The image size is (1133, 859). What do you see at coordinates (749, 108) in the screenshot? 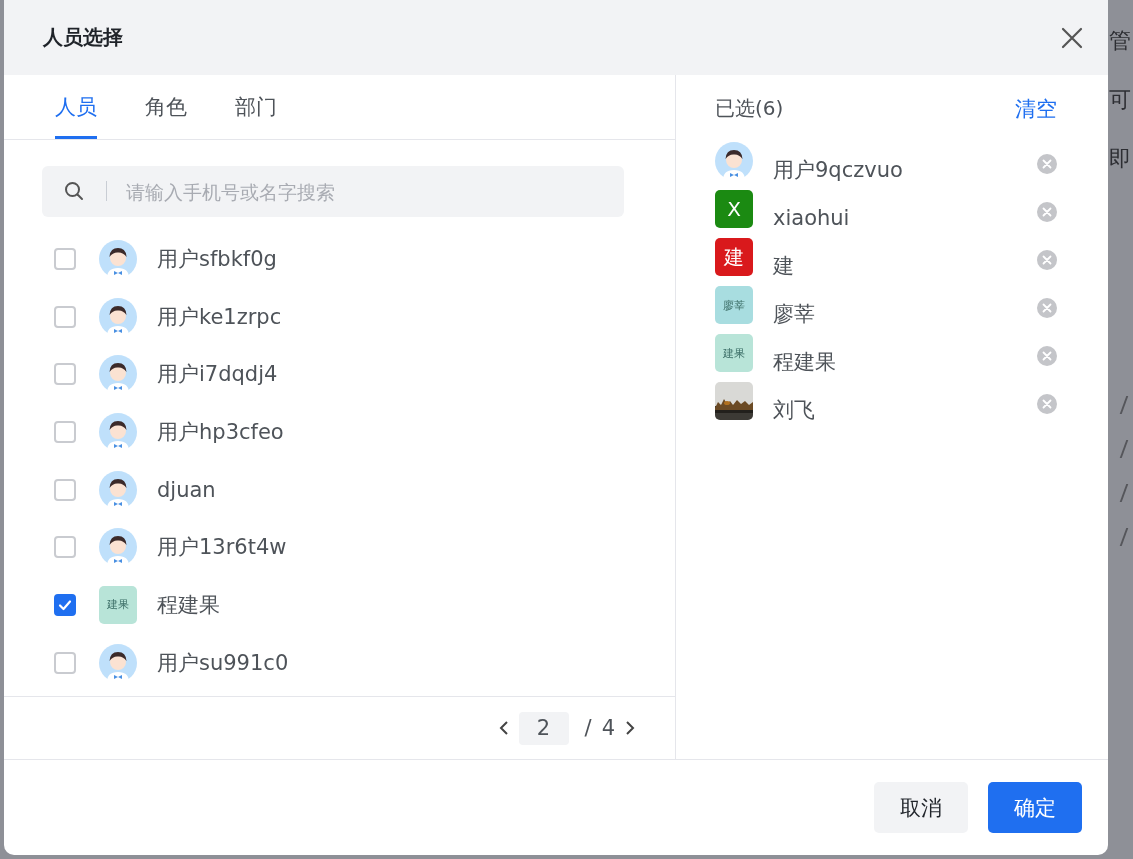
I see `selected-count: 已选(6)` at bounding box center [749, 108].